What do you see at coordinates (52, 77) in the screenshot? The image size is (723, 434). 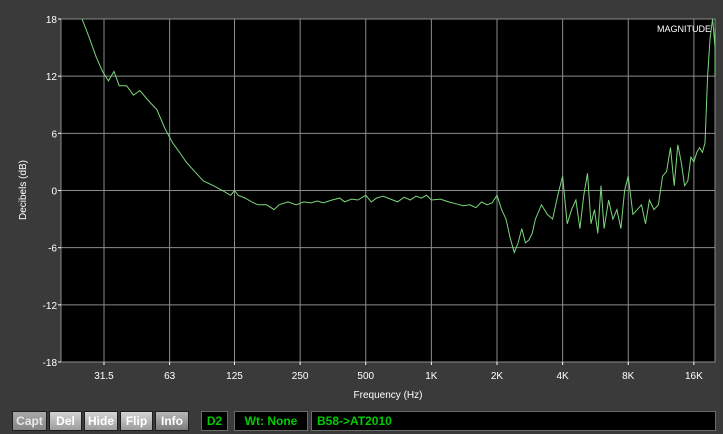 I see `y-tick-label: 12` at bounding box center [52, 77].